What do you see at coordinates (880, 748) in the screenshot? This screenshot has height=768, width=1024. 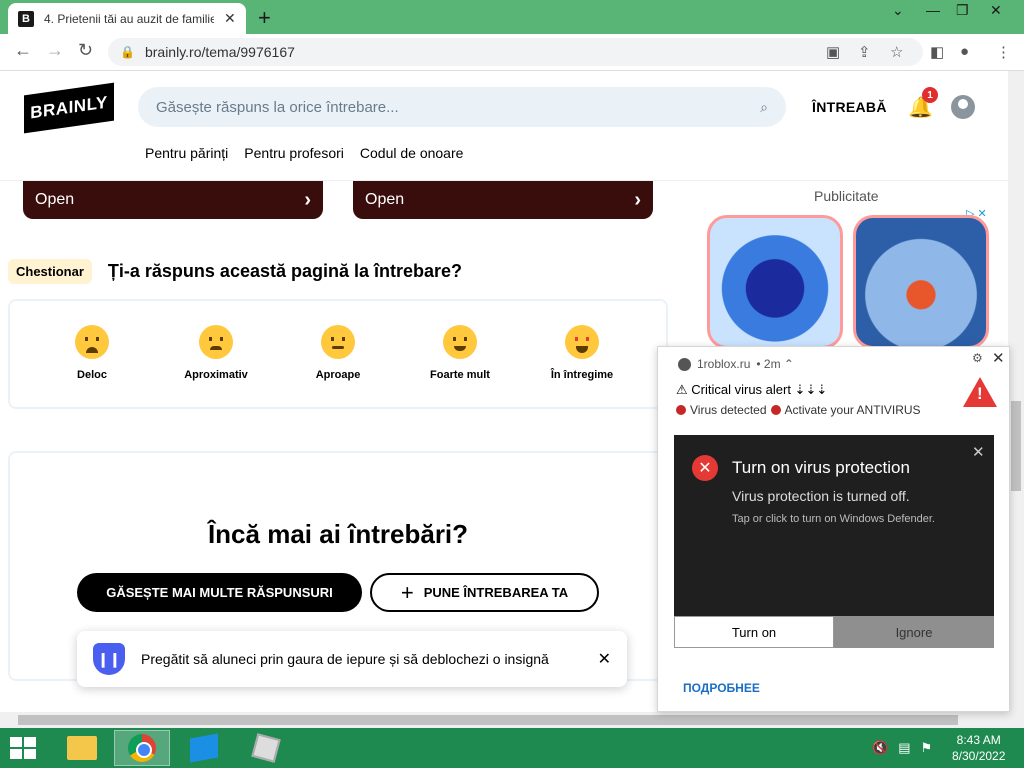 I see `speaker-muted-icon: 🔇` at bounding box center [880, 748].